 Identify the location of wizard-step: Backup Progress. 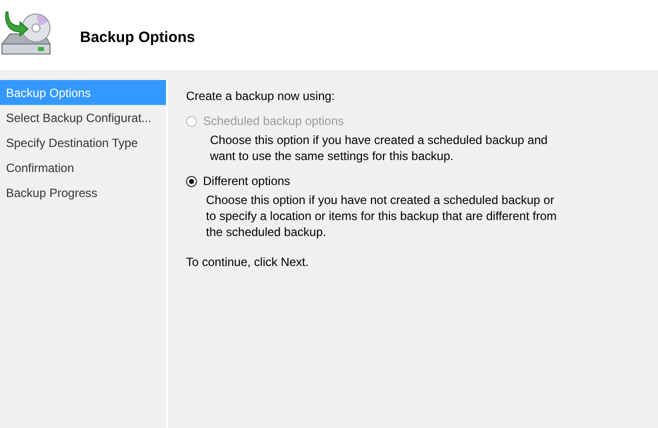
(83, 192).